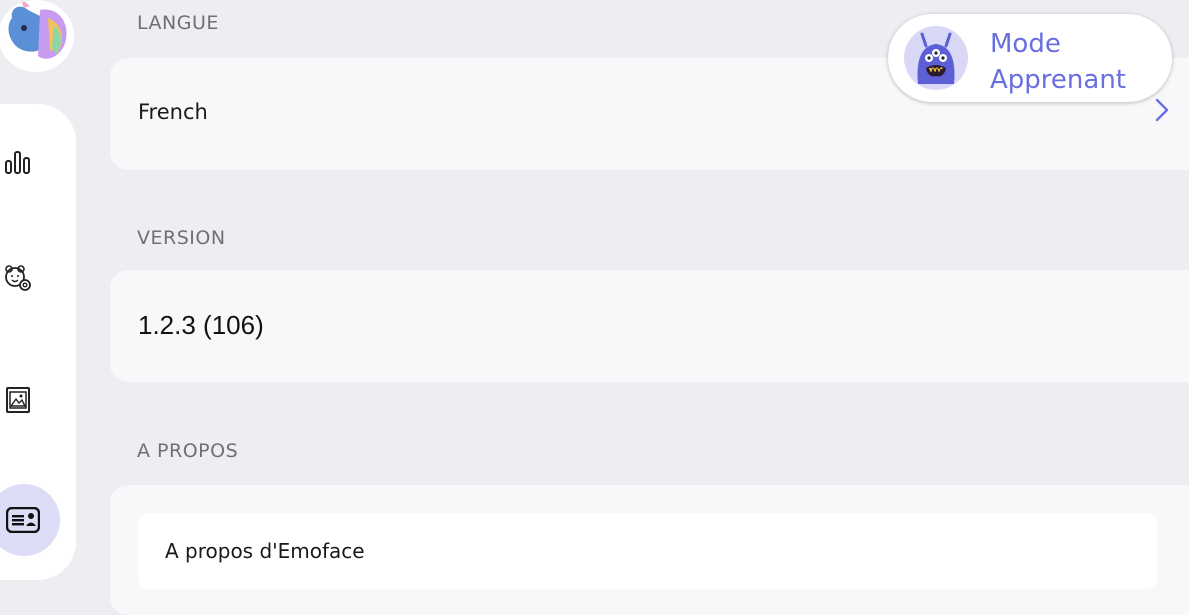 Image resolution: width=1189 pixels, height=615 pixels. I want to click on unicorn-icon, so click(37, 29).